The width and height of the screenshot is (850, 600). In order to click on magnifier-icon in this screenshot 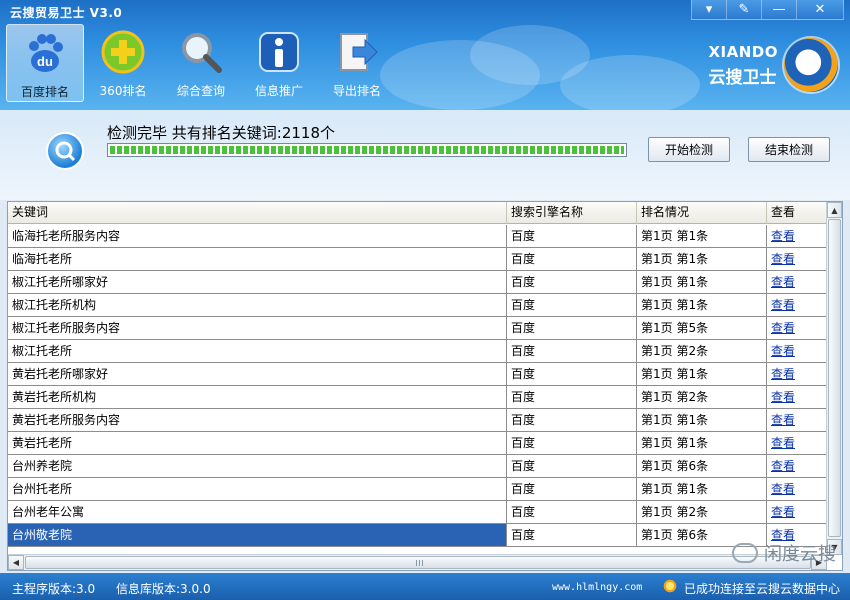, I will do `click(201, 52)`.